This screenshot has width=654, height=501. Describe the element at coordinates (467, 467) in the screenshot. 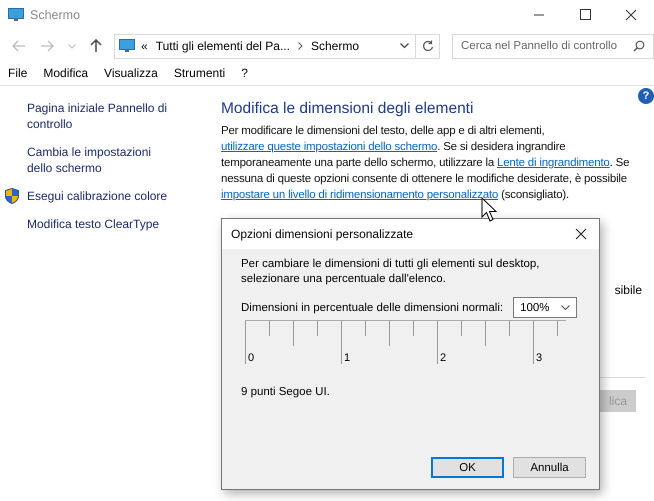

I see `dialog-button: OK` at that location.